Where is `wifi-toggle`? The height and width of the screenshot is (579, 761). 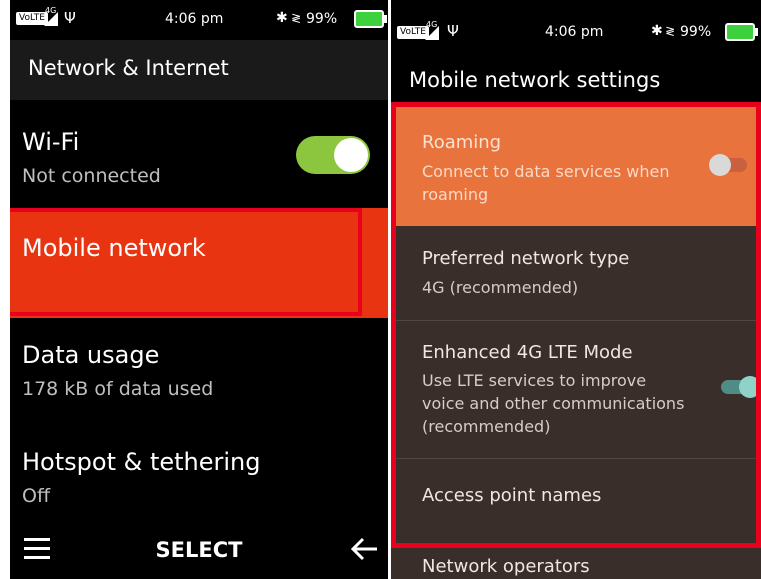
wifi-toggle is located at coordinates (333, 155).